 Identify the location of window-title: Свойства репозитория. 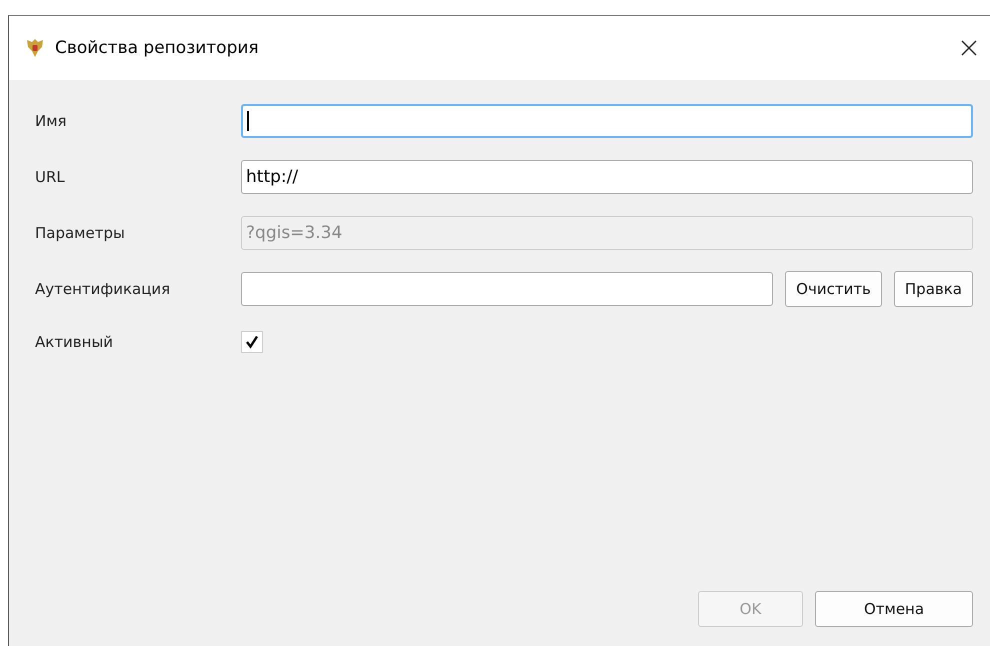
(157, 48).